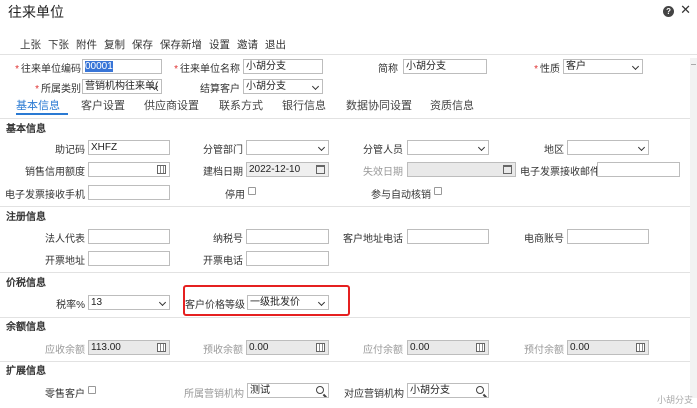  I want to click on toolbar-copy: 复制, so click(114, 45).